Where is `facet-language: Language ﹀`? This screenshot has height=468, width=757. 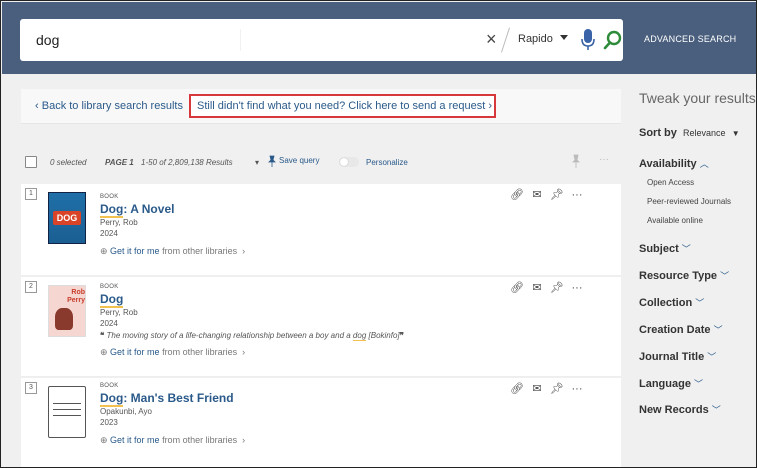 facet-language: Language ﹀ is located at coordinates (671, 383).